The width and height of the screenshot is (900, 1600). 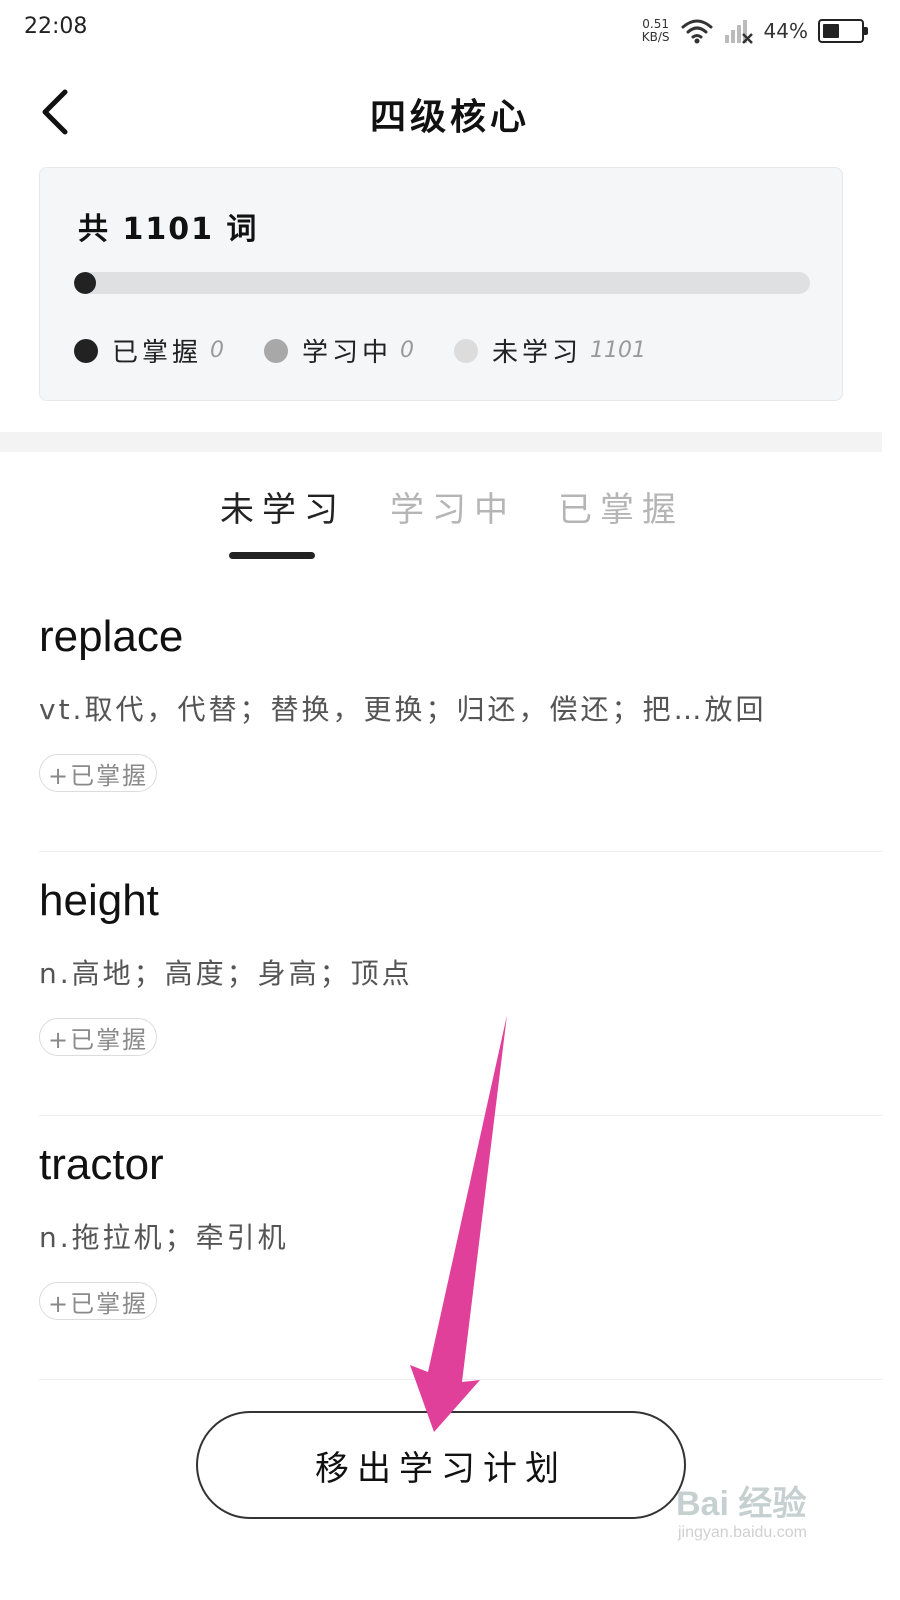 I want to click on summary-card: 共 1101 词 已掌握 0 学习中 0 未学习 1101, so click(x=441, y=284).